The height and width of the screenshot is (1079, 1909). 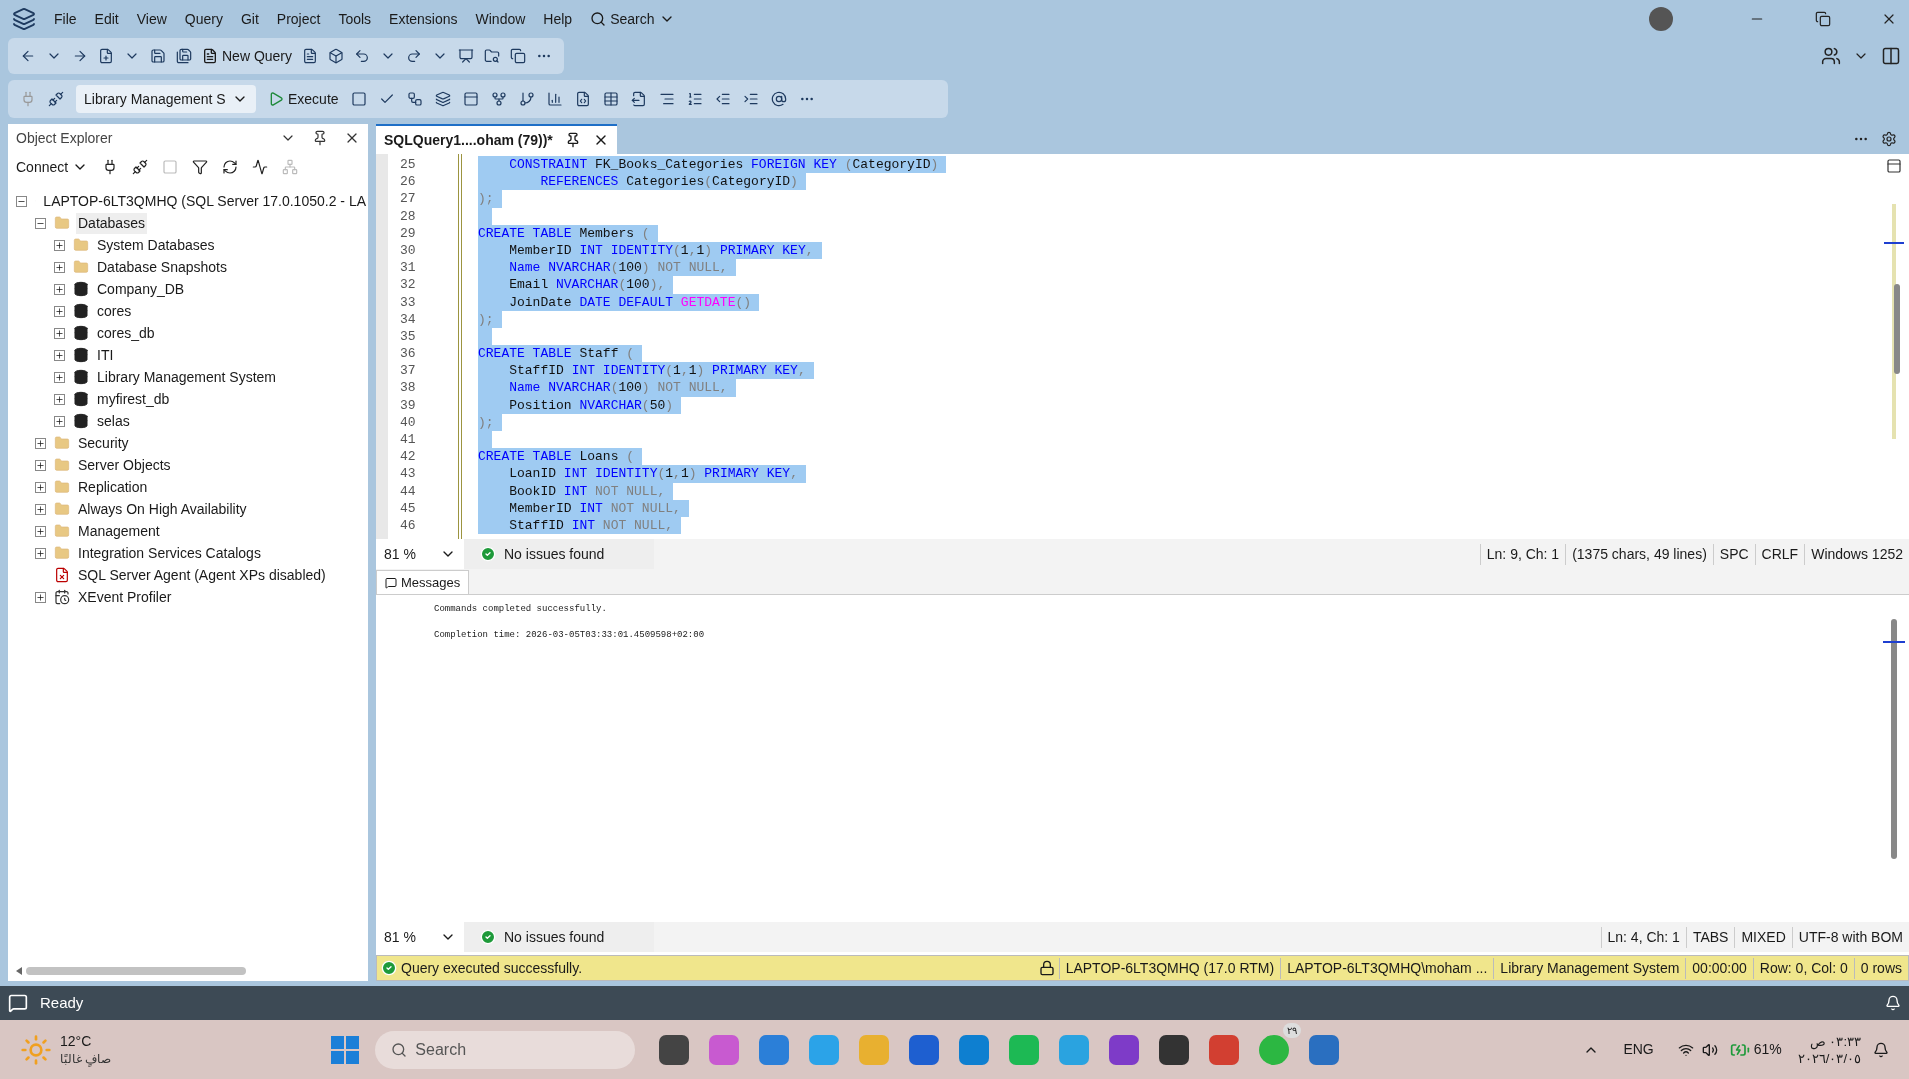 What do you see at coordinates (638, 99) in the screenshot?
I see `file-output-icon` at bounding box center [638, 99].